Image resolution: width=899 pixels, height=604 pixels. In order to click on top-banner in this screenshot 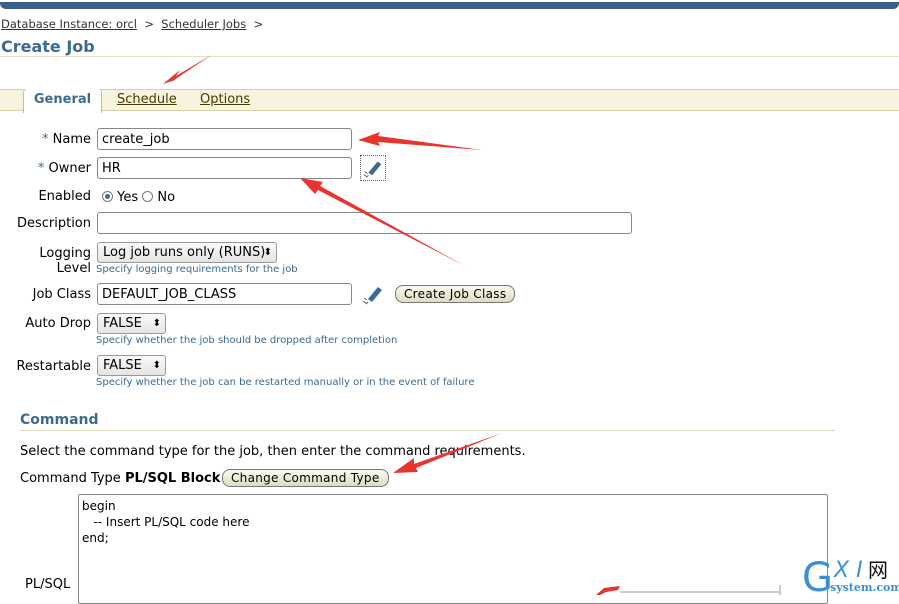, I will do `click(449, 5)`.